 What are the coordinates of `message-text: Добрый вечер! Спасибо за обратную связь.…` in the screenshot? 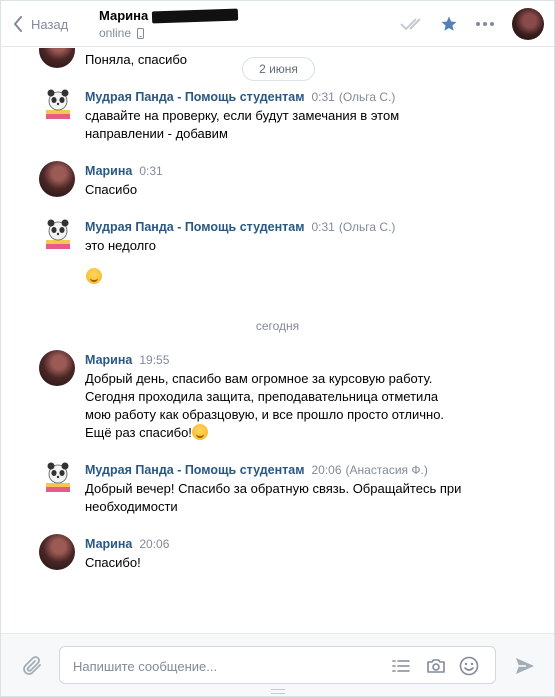 It's located at (273, 497).